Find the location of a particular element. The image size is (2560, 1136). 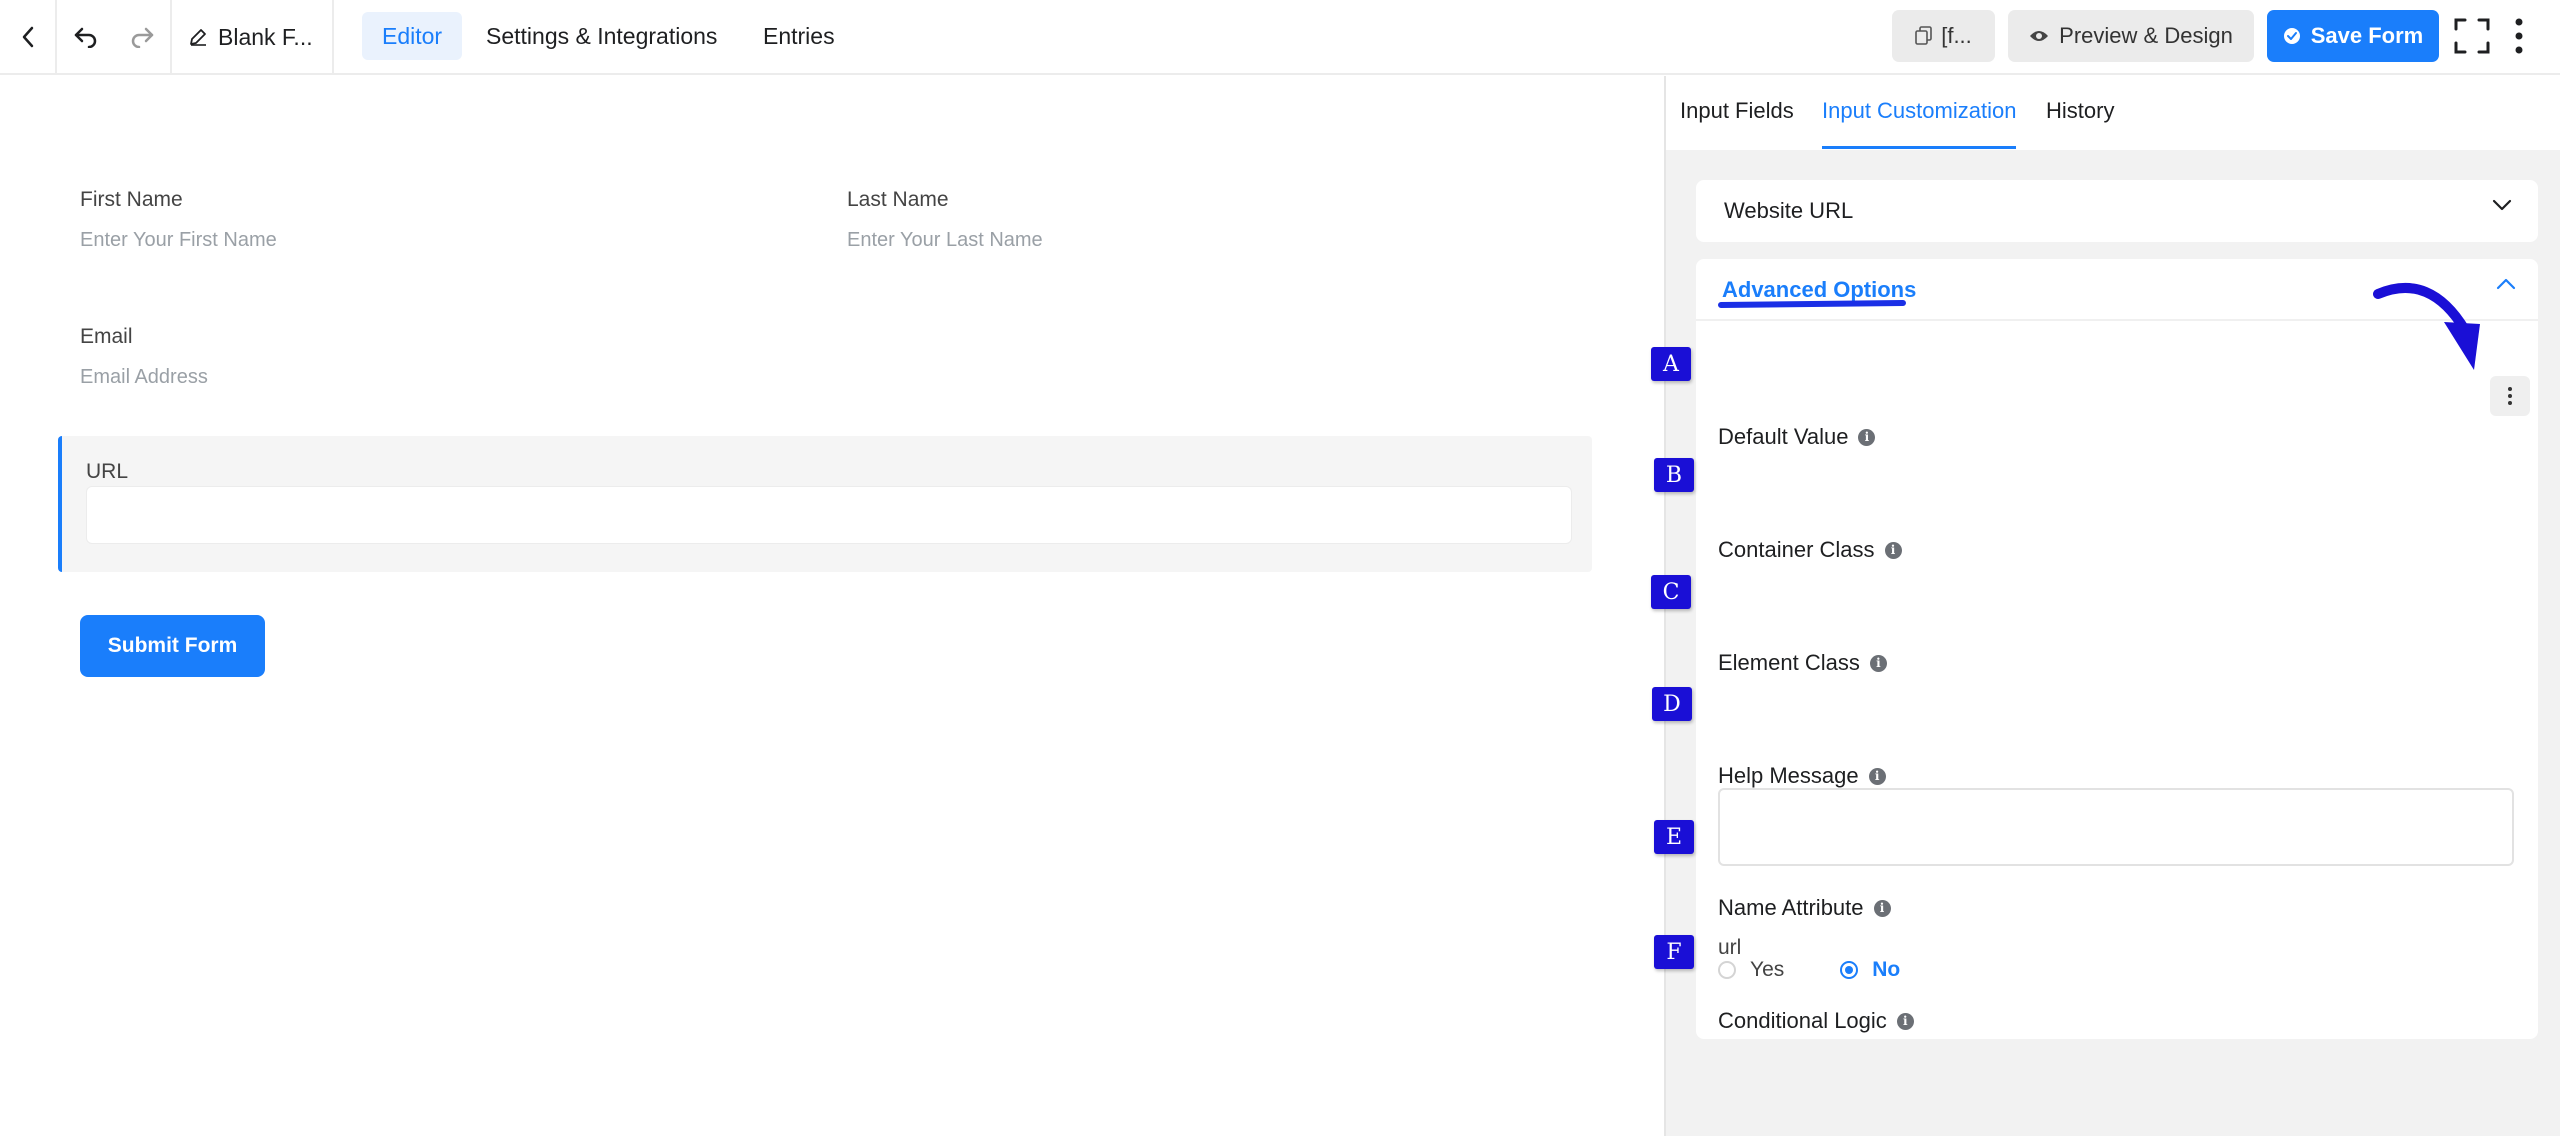

conditional-no-radio is located at coordinates (1849, 970).